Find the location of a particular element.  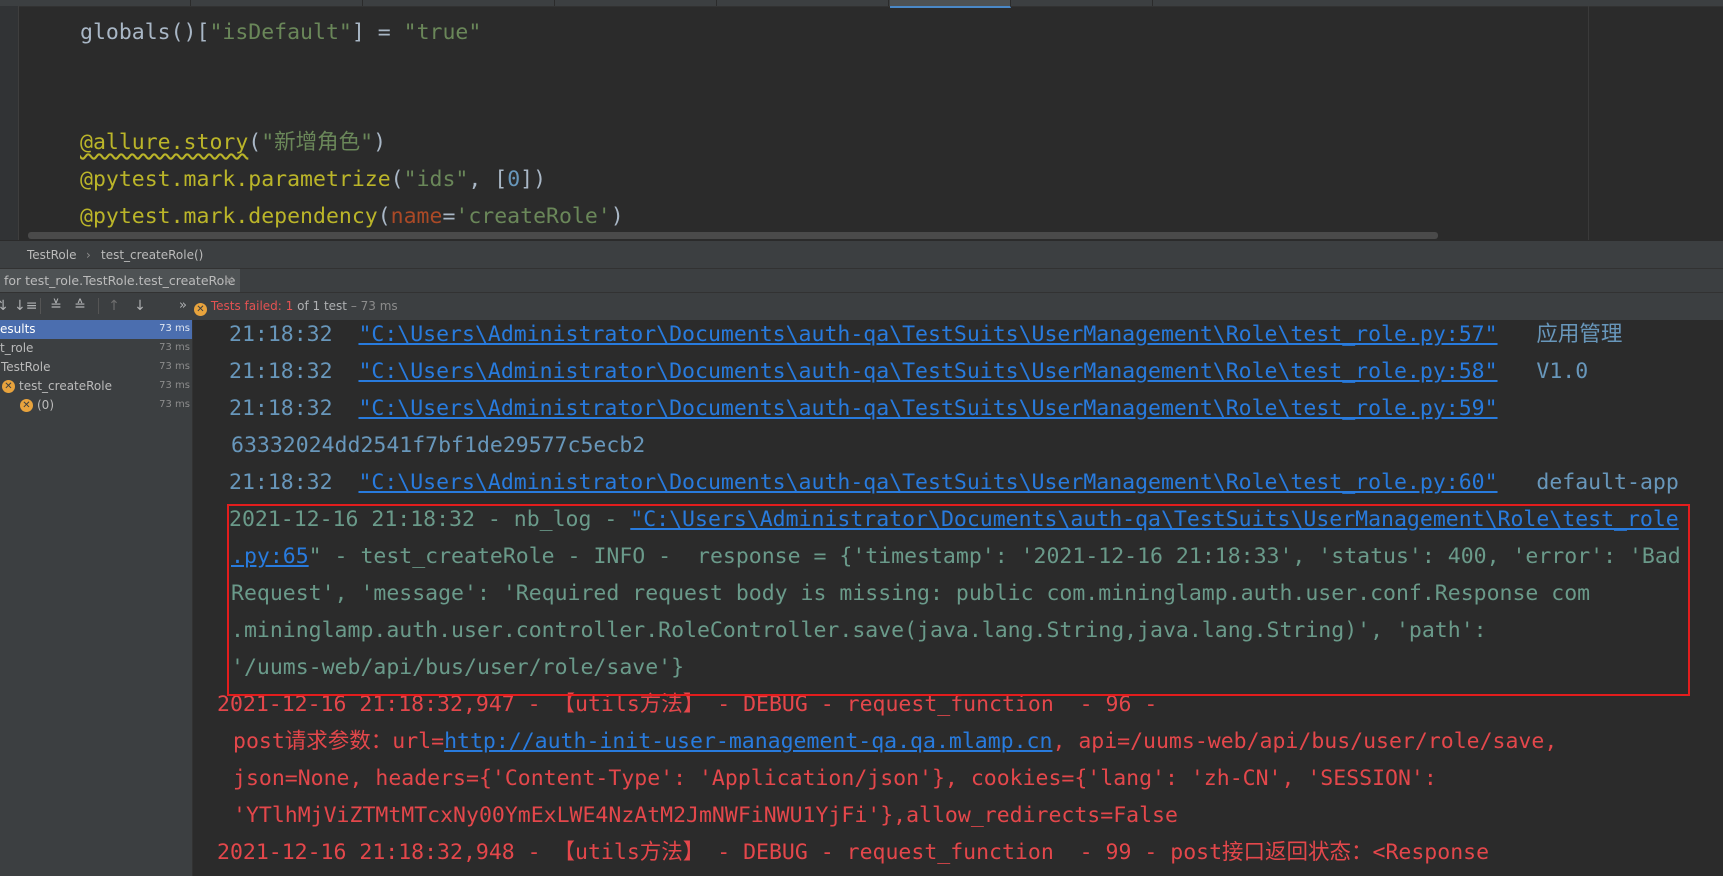

line-gutter is located at coordinates (9, 123).